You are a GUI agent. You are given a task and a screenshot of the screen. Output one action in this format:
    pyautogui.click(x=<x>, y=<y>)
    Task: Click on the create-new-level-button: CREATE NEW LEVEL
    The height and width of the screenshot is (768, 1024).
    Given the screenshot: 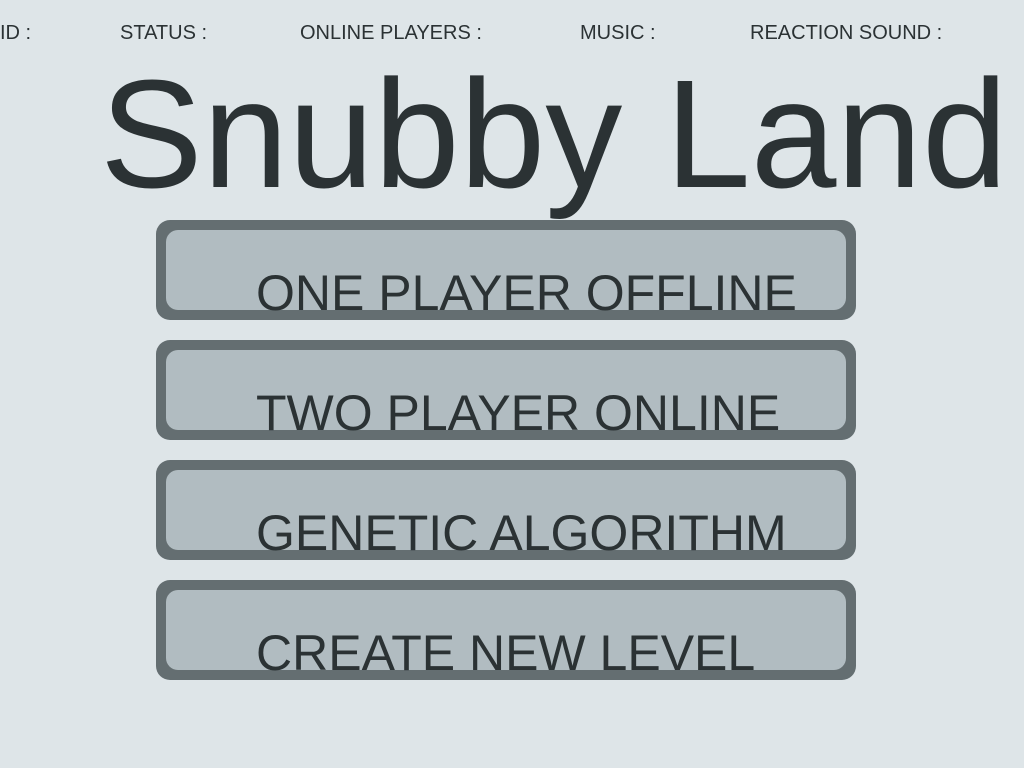 What is the action you would take?
    pyautogui.click(x=506, y=630)
    